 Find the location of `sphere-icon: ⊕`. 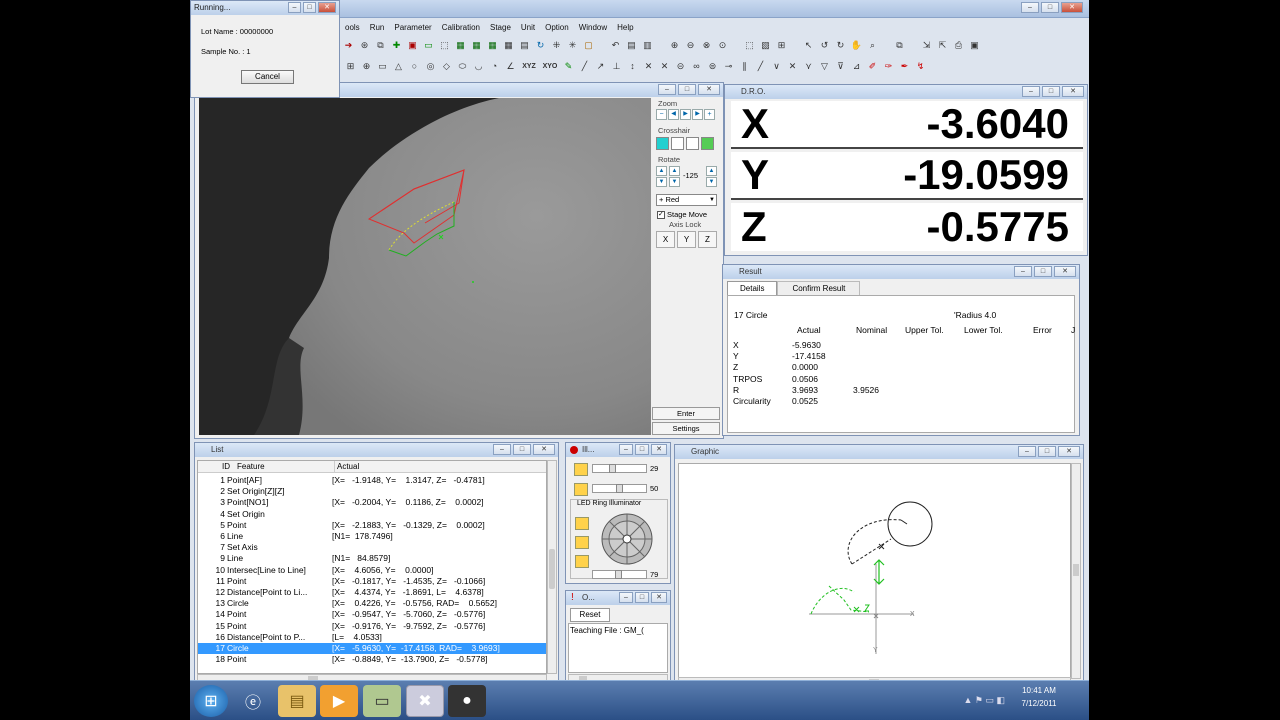

sphere-icon: ⊕ is located at coordinates (366, 66).